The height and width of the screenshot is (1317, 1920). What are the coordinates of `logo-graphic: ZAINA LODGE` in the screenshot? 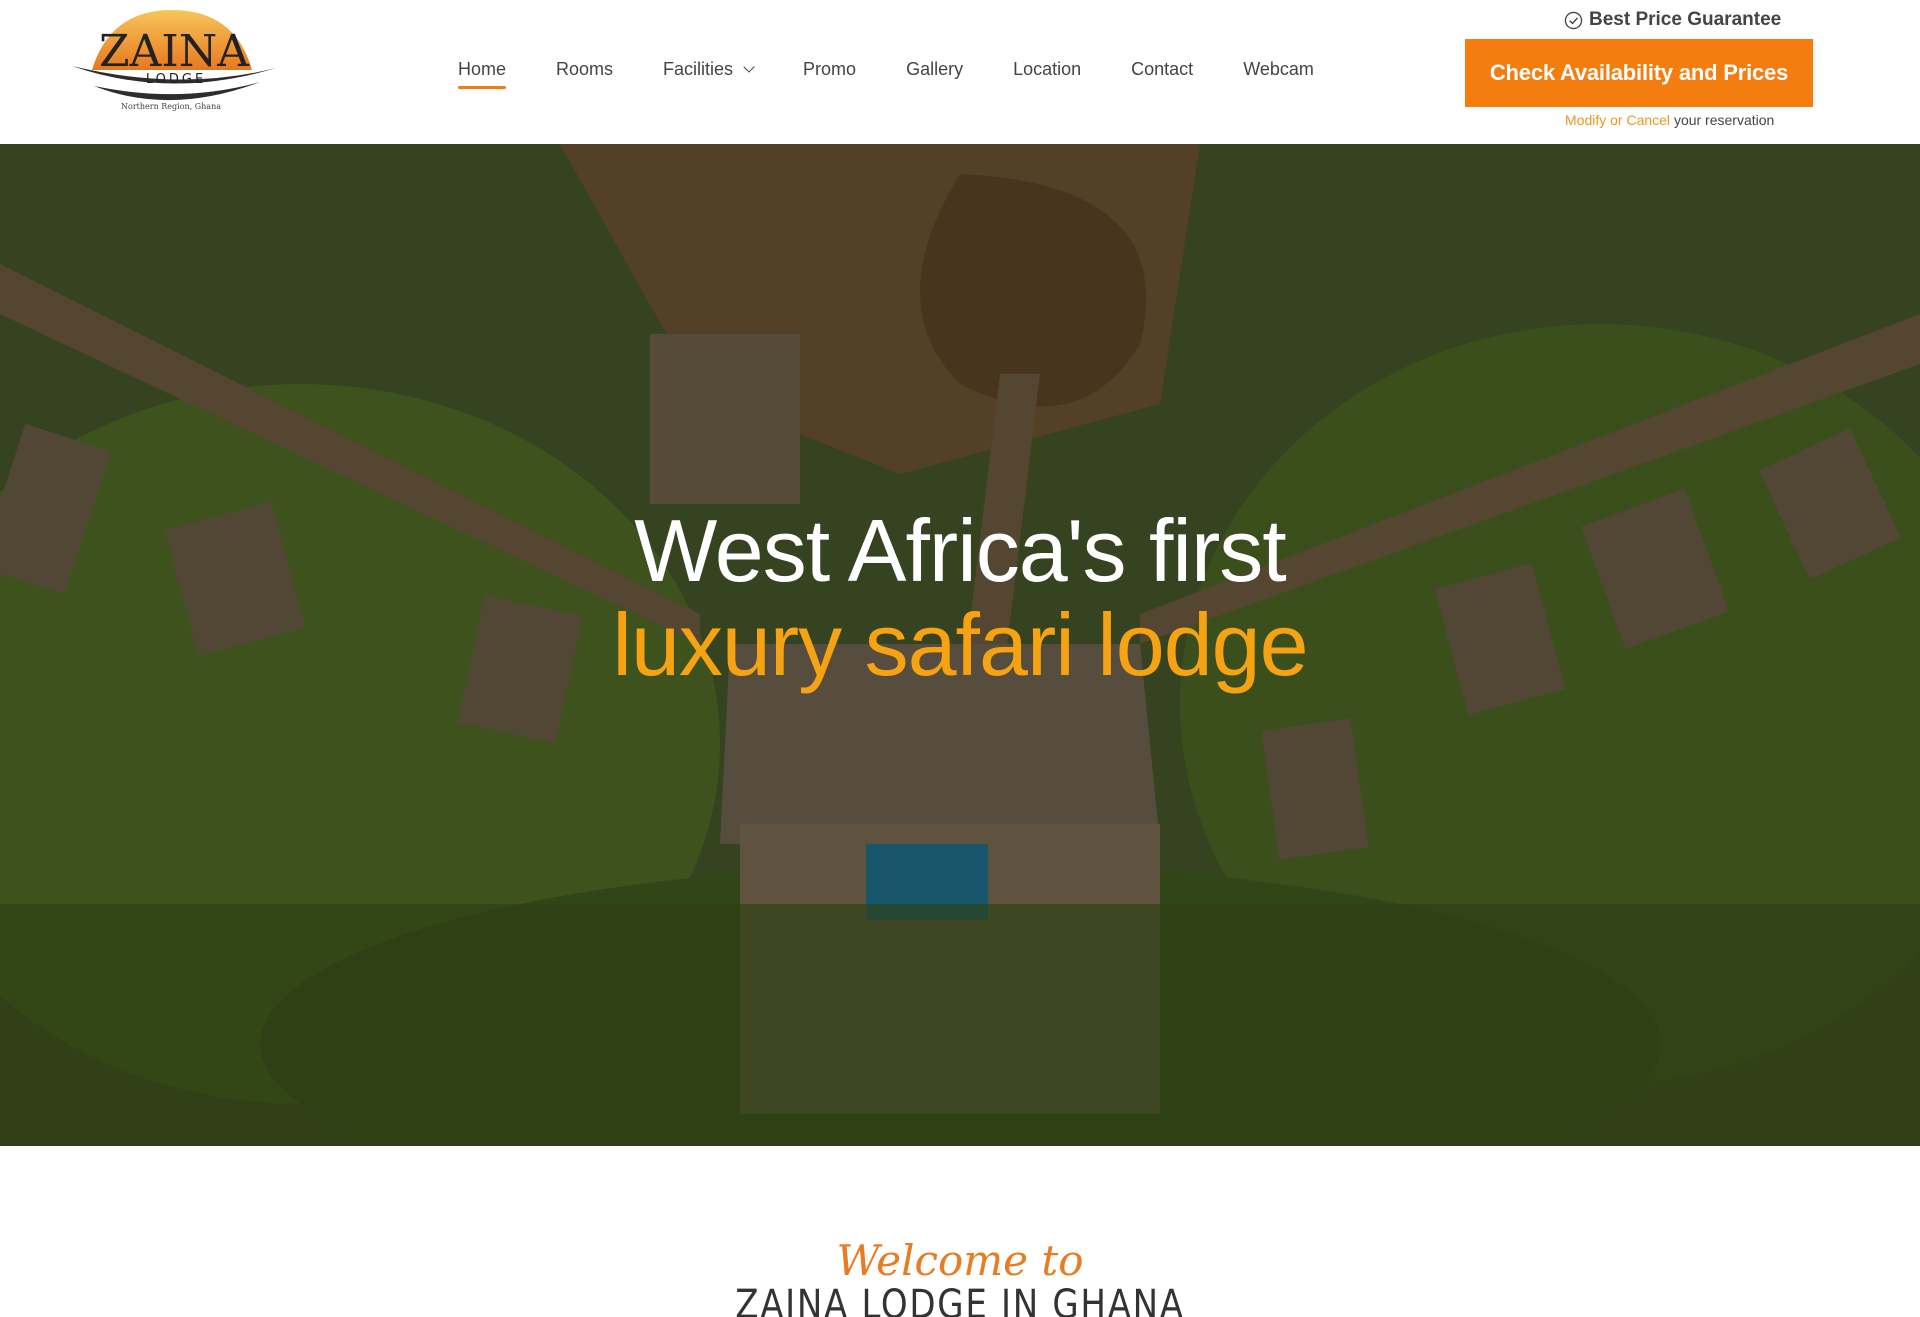 It's located at (174, 55).